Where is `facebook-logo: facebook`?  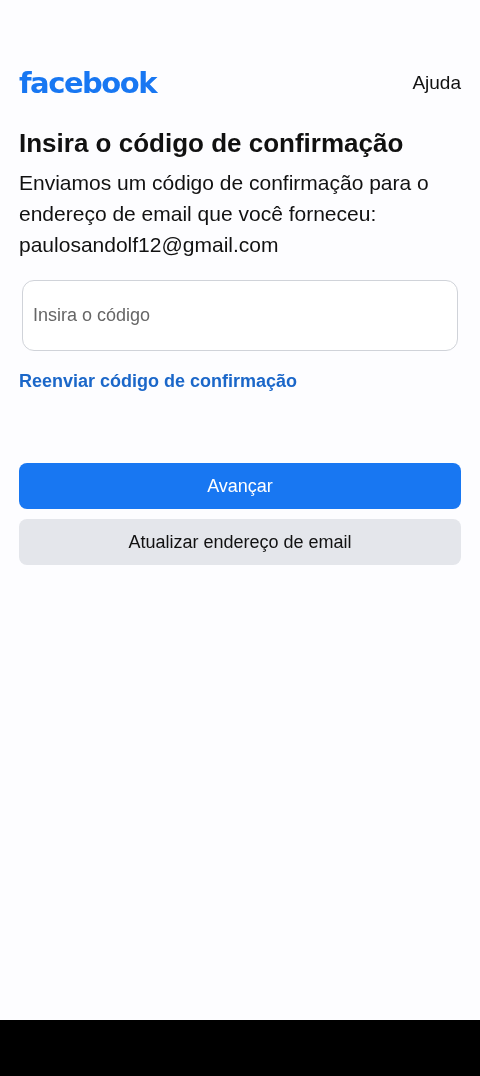 facebook-logo: facebook is located at coordinates (87, 83).